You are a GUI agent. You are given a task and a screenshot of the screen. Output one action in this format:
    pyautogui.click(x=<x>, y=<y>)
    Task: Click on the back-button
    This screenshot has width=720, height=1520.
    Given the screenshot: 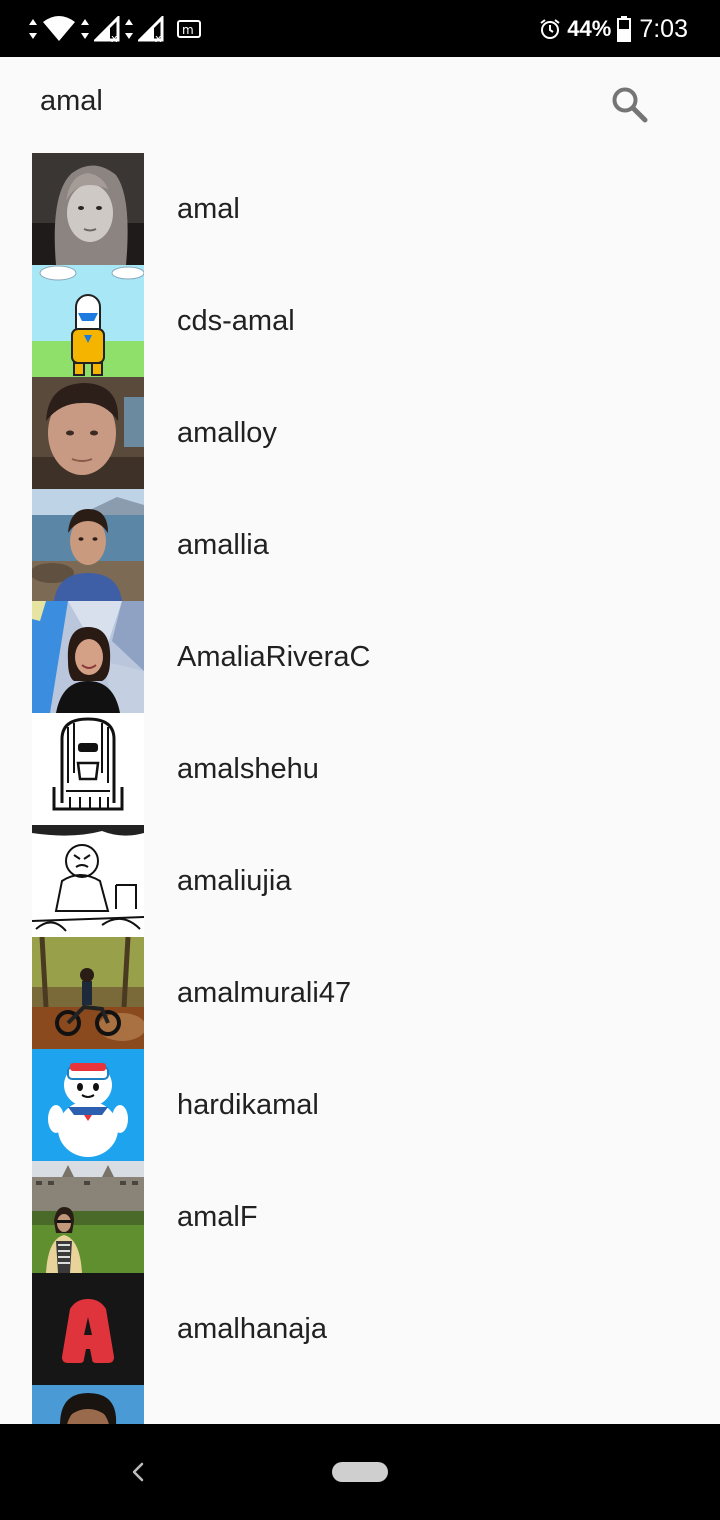 What is the action you would take?
    pyautogui.click(x=138, y=1472)
    